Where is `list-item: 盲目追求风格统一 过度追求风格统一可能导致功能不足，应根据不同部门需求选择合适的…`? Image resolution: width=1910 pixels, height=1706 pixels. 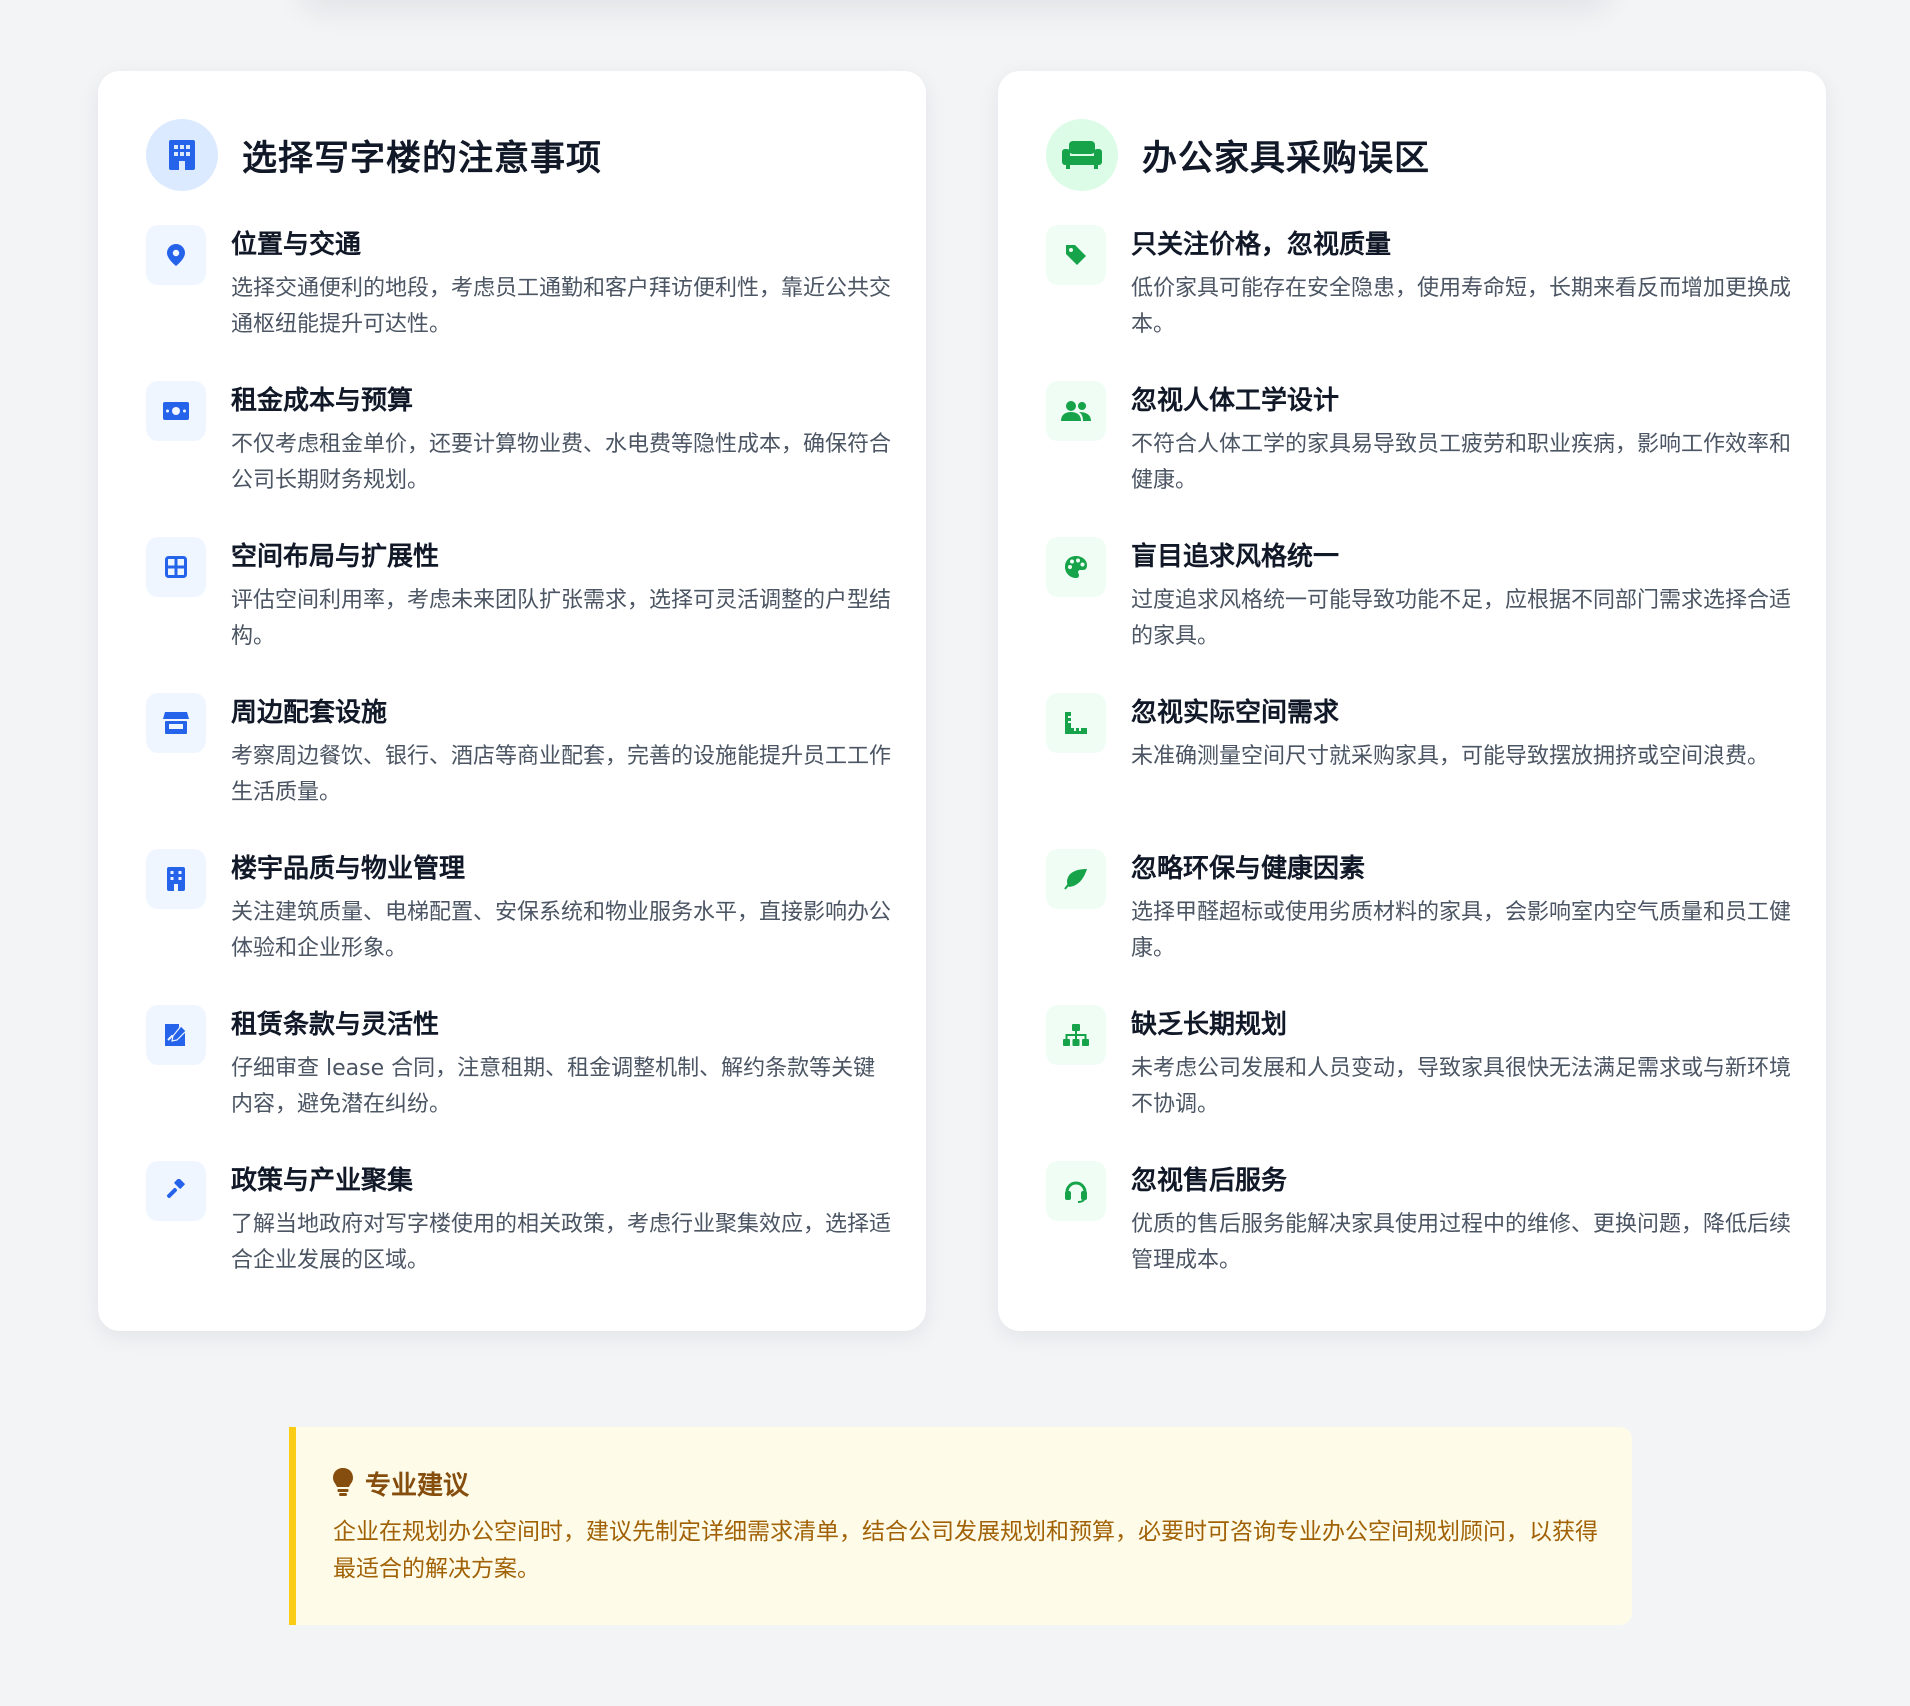 list-item: 盲目追求风格统一 过度追求风格统一可能导致功能不足，应根据不同部门需求选择合适的… is located at coordinates (1418, 615).